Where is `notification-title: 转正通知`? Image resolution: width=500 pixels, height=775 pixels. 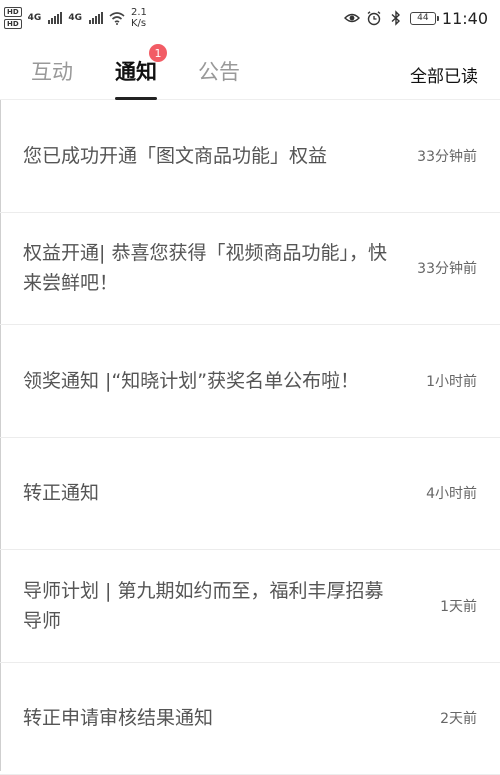
notification-title: 转正通知 is located at coordinates (209, 493).